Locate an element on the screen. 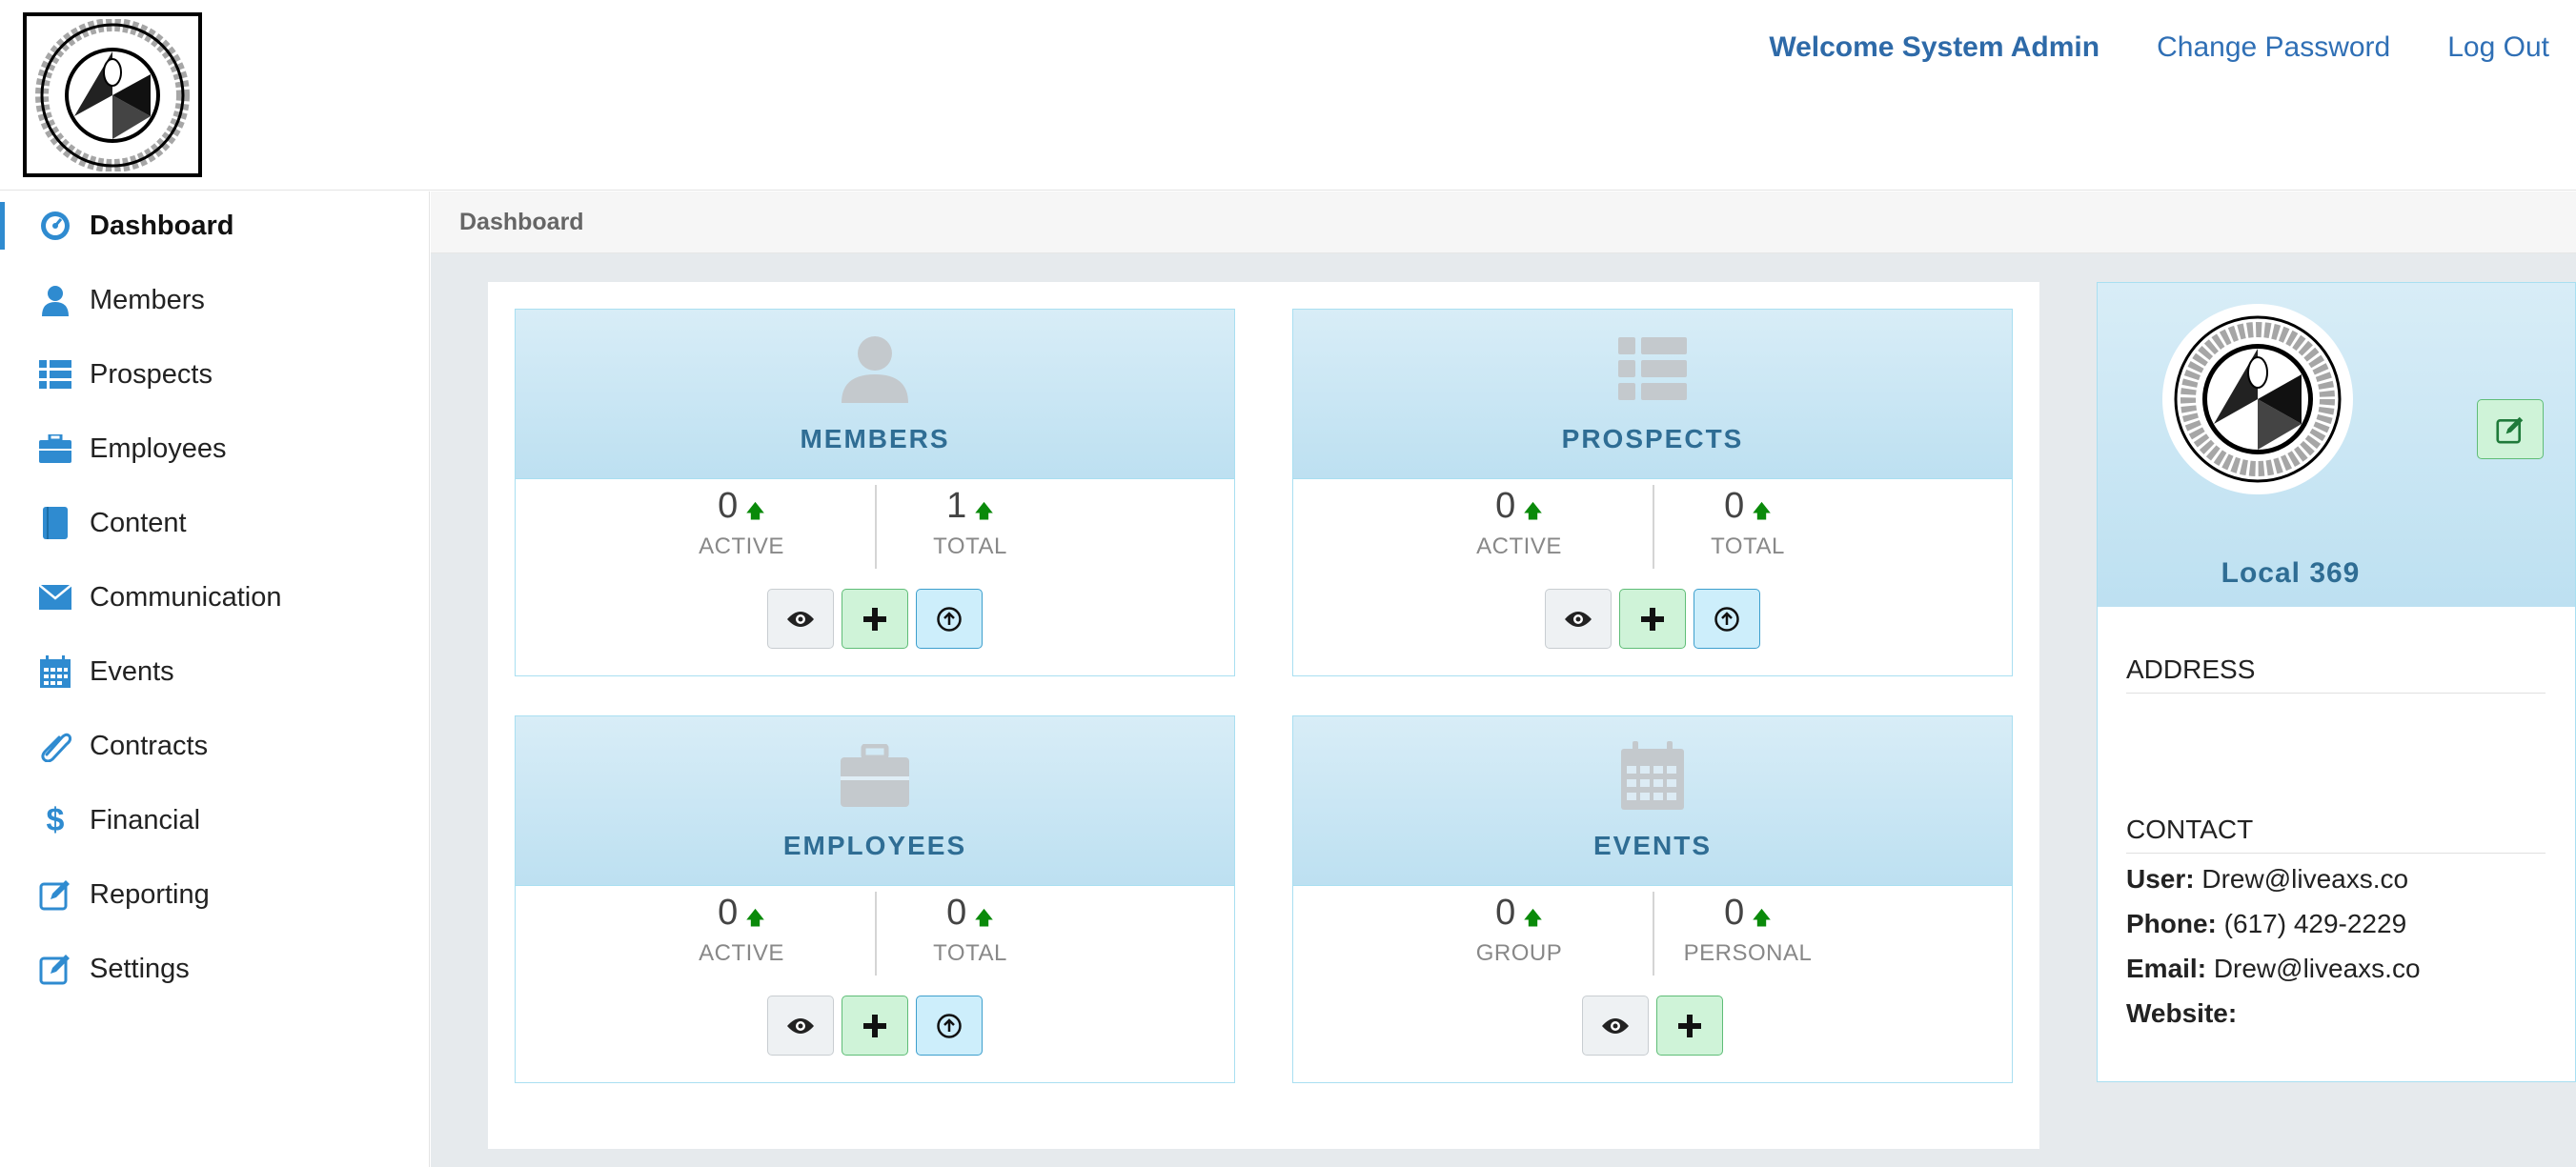 This screenshot has height=1167, width=2576. sidebar-item-label: Members is located at coordinates (147, 299).